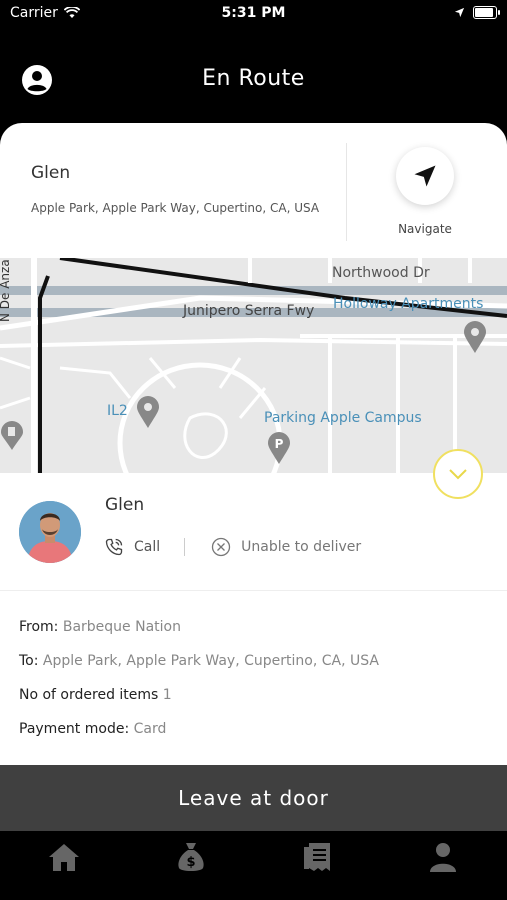  Describe the element at coordinates (249, 311) in the screenshot. I see `map-label-junipero: Junipero Serra Fwy` at that location.